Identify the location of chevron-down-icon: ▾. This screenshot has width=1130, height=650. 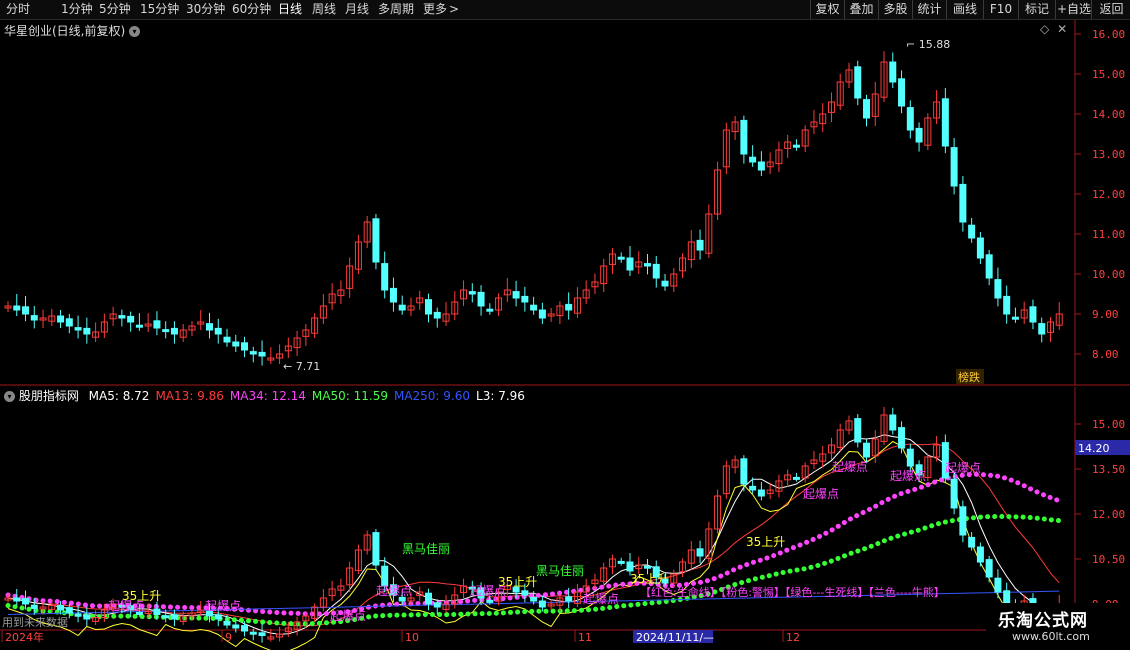
(135, 31).